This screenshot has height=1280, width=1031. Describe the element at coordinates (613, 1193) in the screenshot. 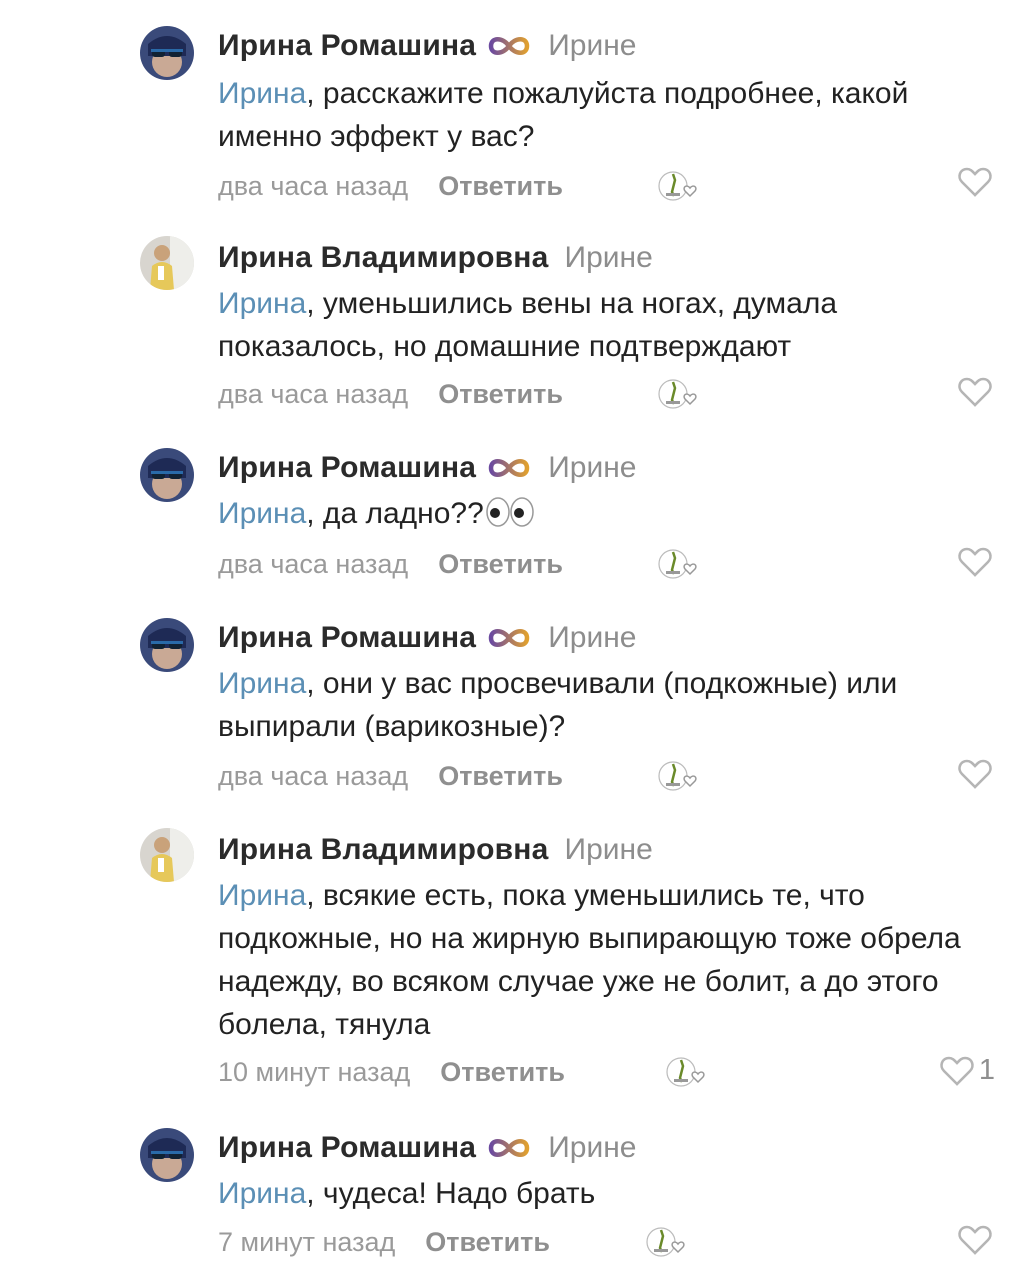

I see `comment-text: Ирина, чудеса! Надо брать` at that location.